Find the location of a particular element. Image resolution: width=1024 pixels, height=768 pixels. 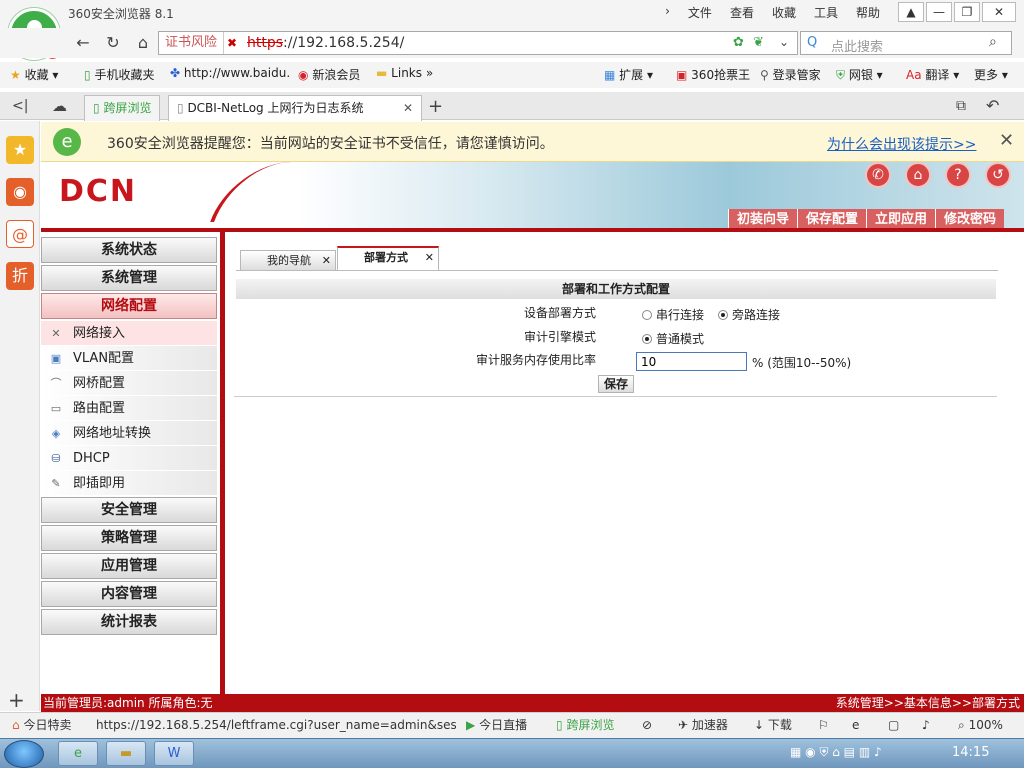

status-ie-icon: ⊘ is located at coordinates (647, 725).